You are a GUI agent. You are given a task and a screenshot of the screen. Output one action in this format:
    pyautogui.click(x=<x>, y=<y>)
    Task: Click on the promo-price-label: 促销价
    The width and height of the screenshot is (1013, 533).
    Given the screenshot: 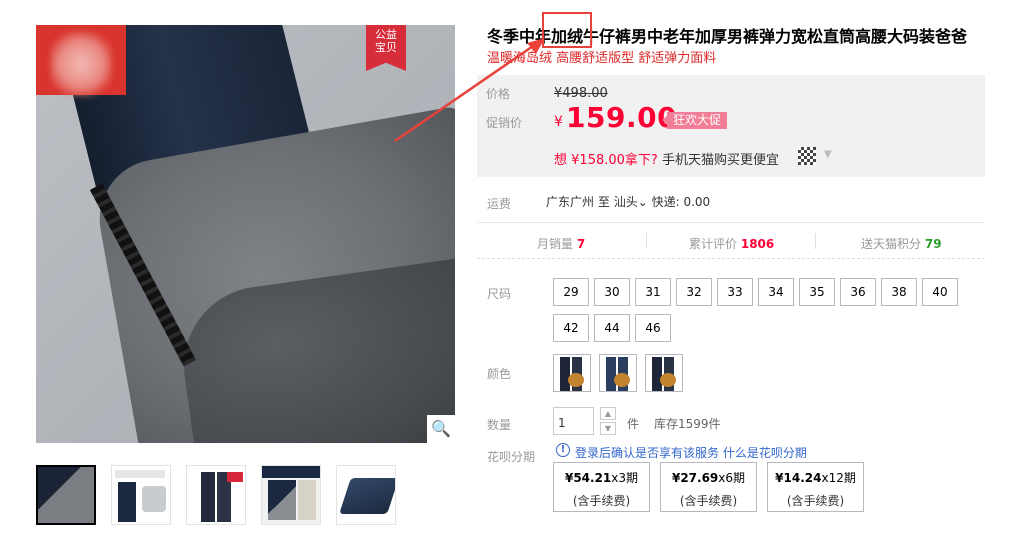 What is the action you would take?
    pyautogui.click(x=504, y=123)
    